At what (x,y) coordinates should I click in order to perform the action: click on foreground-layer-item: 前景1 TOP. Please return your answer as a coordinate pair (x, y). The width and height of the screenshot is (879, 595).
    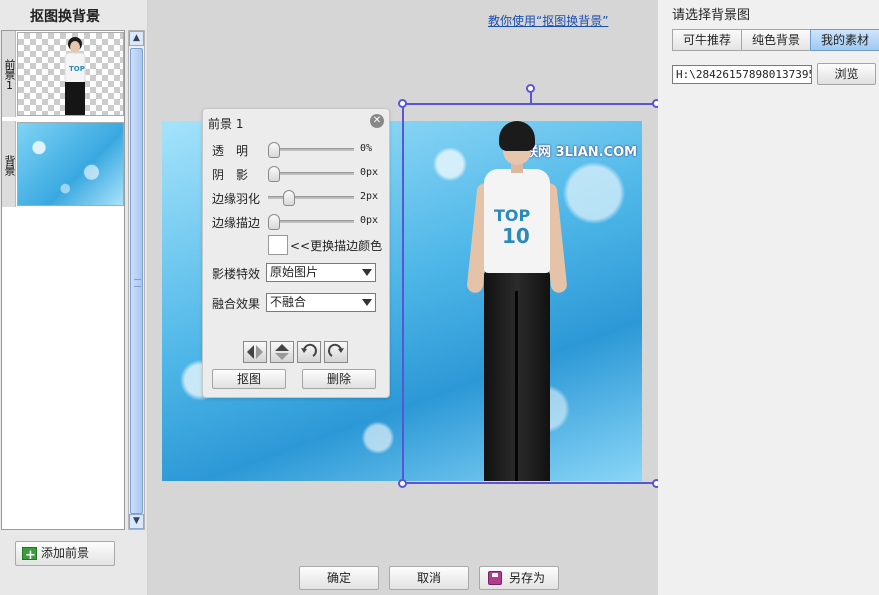
    Looking at the image, I should click on (63, 74).